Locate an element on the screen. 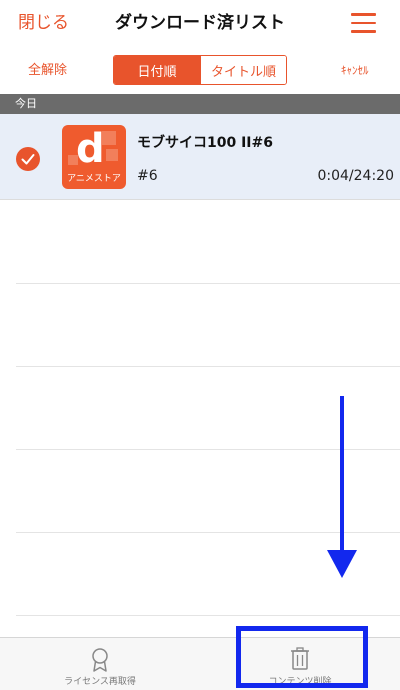  cancel-button: ｷｬﾝｾﾙ is located at coordinates (355, 71).